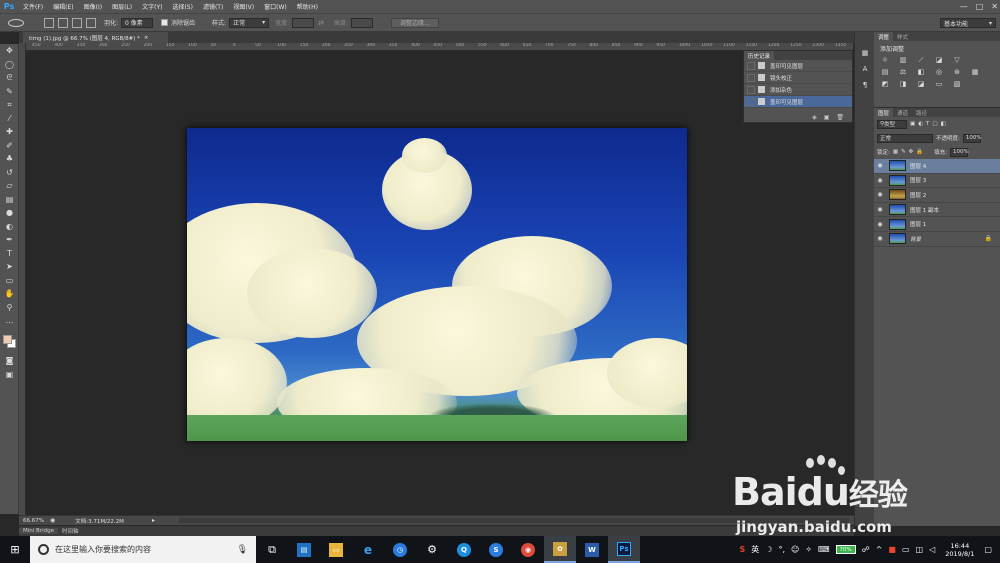  I want to click on hue-saturation-icon: ▤, so click(885, 72).